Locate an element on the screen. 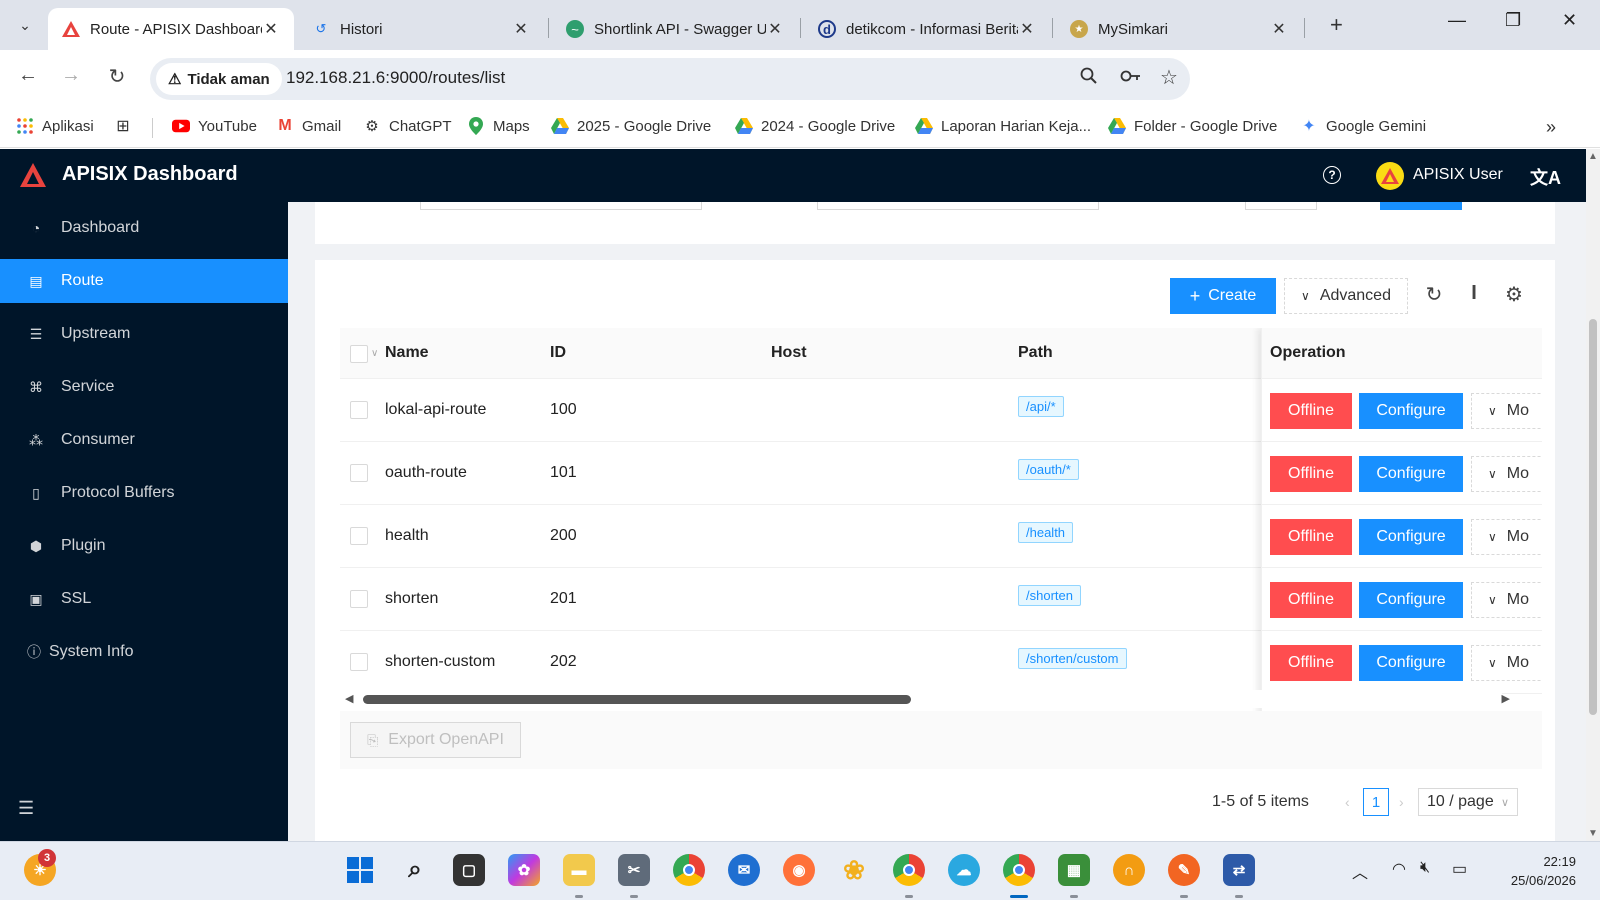  task-view-icon: ▢ is located at coordinates (469, 870).